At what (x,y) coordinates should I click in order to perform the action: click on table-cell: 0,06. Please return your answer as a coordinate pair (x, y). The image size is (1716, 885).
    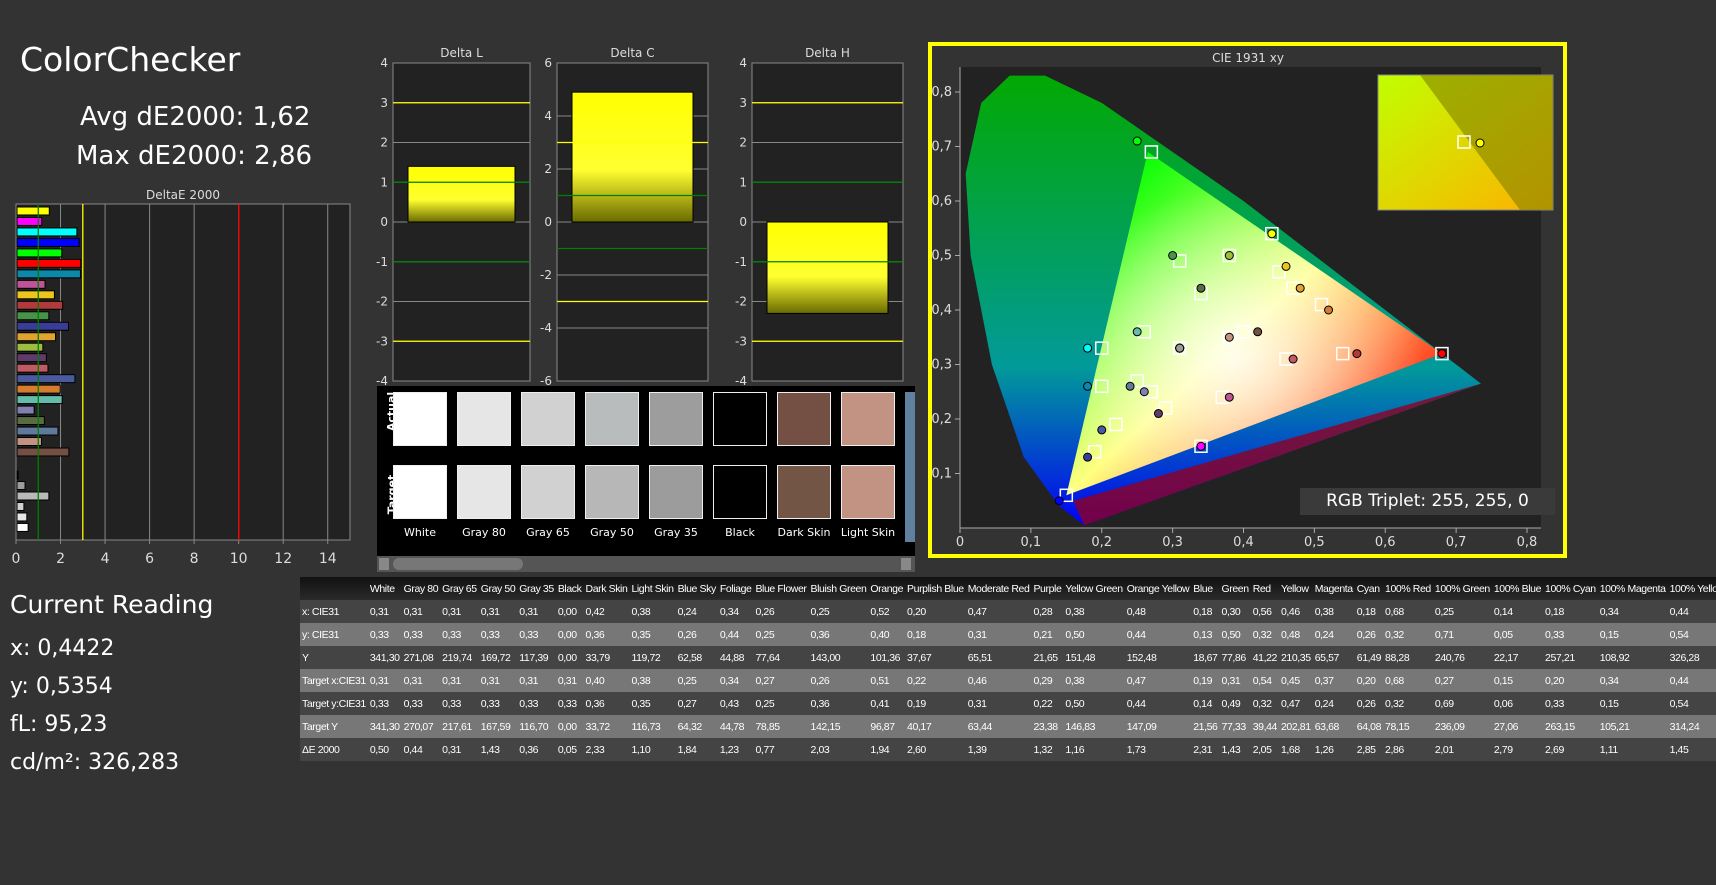
    Looking at the image, I should click on (1503, 703).